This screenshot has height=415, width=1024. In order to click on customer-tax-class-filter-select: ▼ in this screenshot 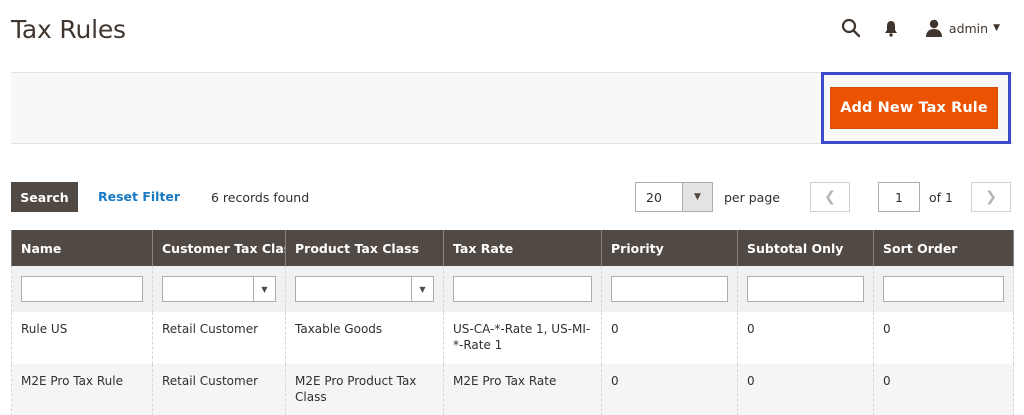, I will do `click(219, 289)`.